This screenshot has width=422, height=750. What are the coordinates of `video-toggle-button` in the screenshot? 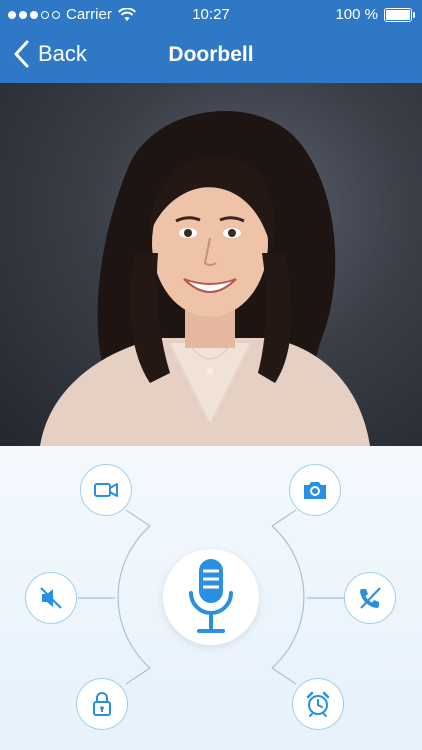 It's located at (106, 490).